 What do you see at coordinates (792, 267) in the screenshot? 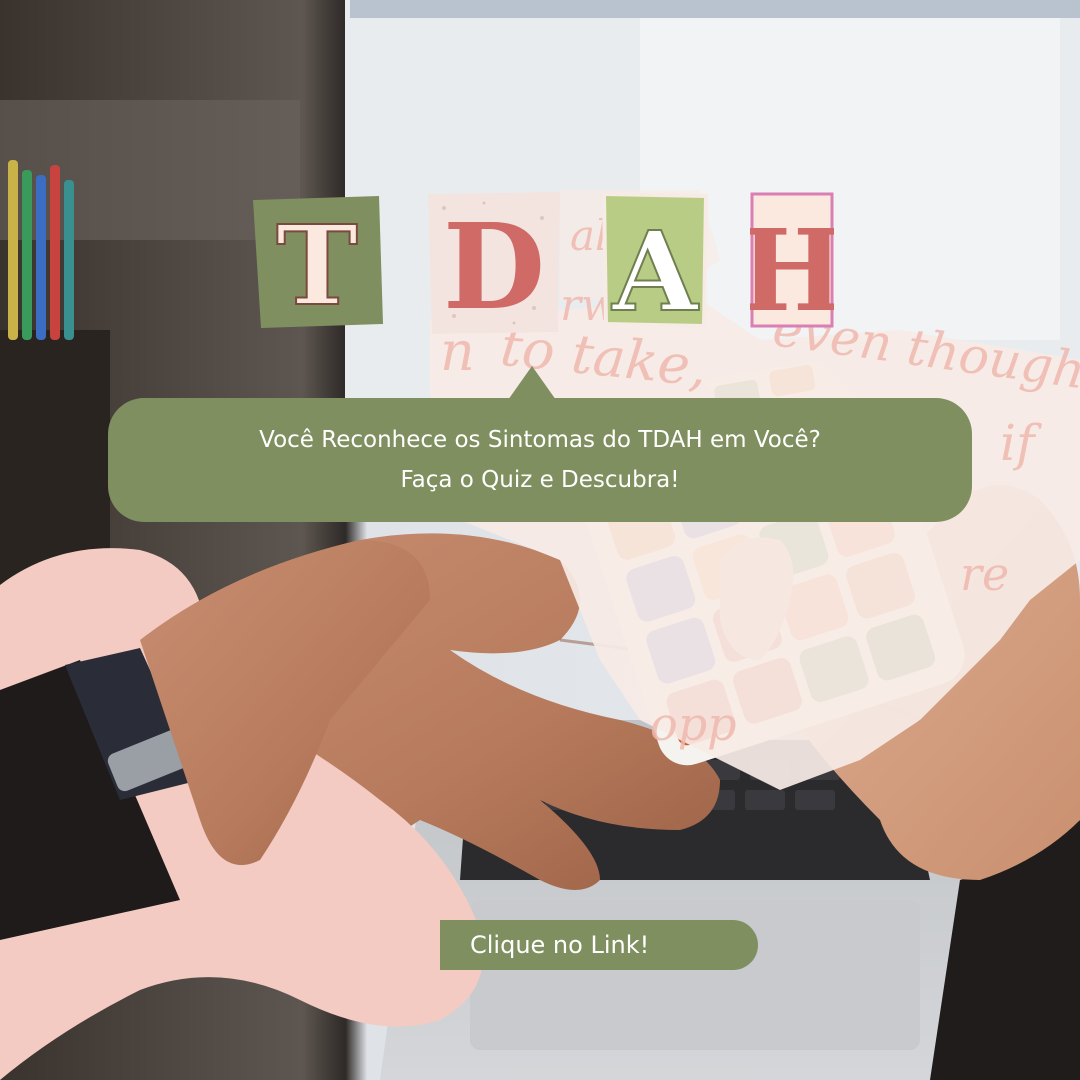
I see `letter-h: H` at bounding box center [792, 267].